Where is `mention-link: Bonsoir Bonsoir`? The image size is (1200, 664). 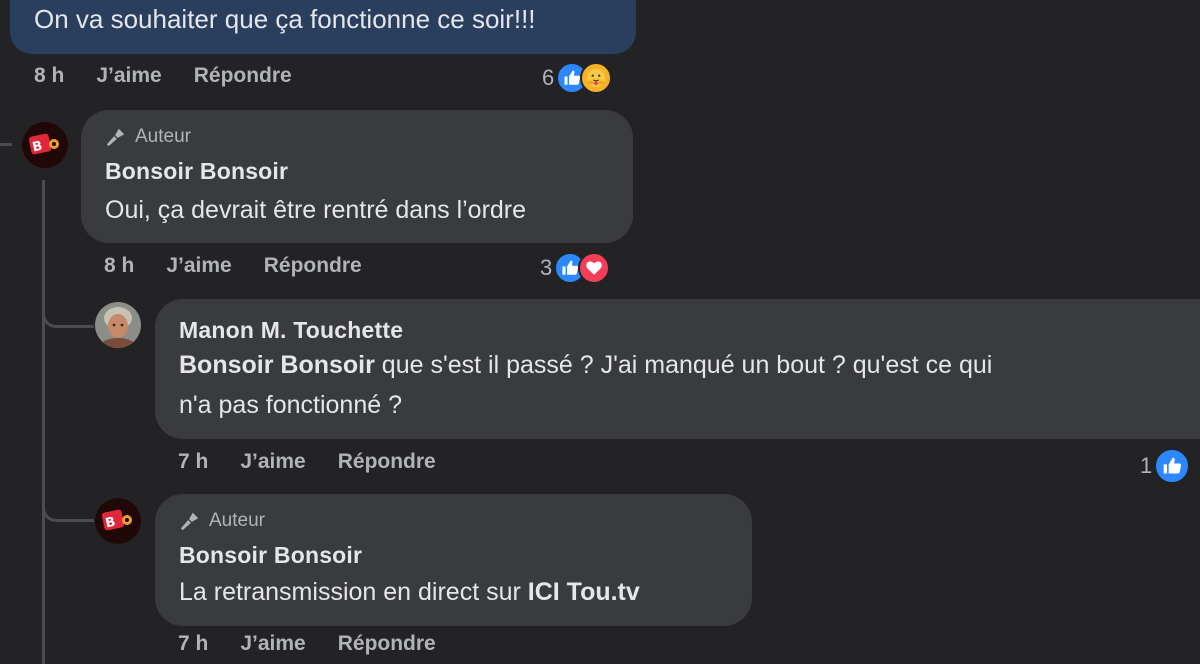
mention-link: Bonsoir Bonsoir is located at coordinates (277, 365).